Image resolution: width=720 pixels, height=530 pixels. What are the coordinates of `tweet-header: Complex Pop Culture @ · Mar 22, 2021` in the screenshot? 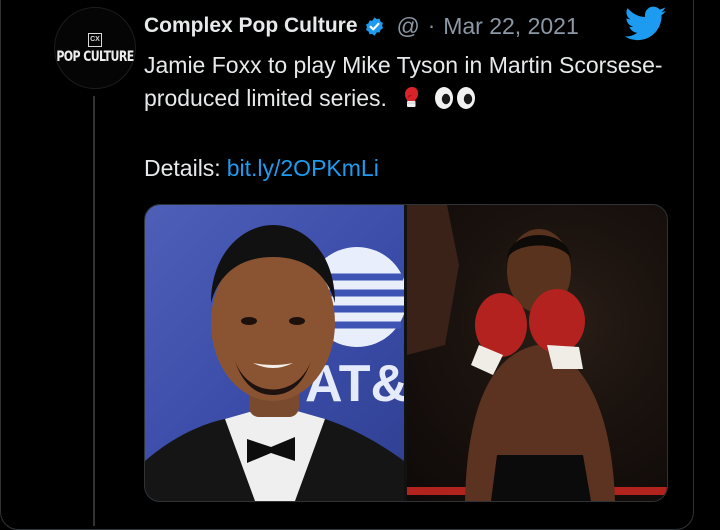 It's located at (361, 26).